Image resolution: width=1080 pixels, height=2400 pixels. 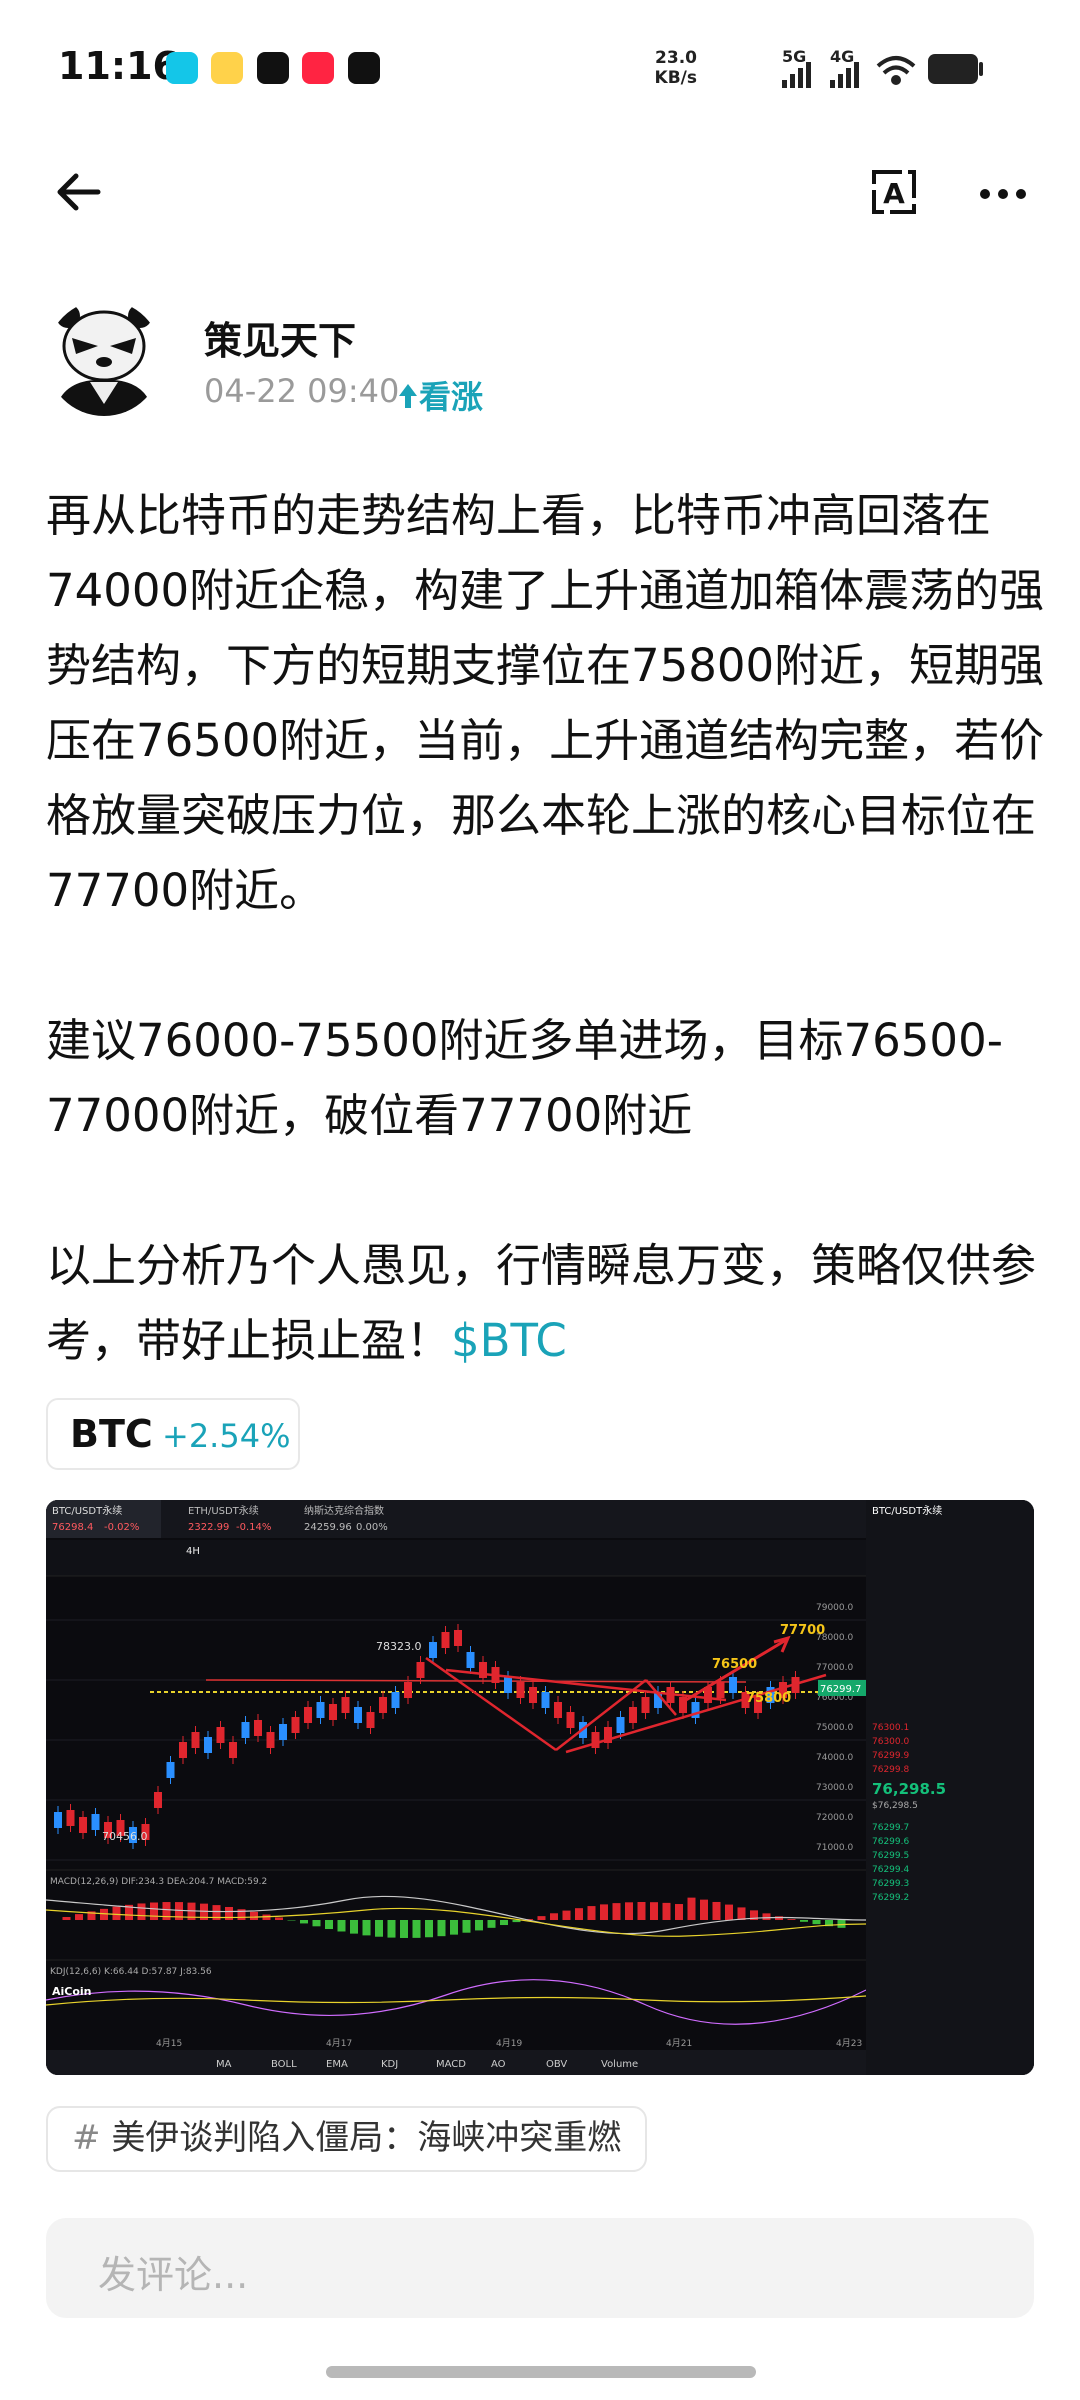 I want to click on lanxin-icon, so click(x=182, y=68).